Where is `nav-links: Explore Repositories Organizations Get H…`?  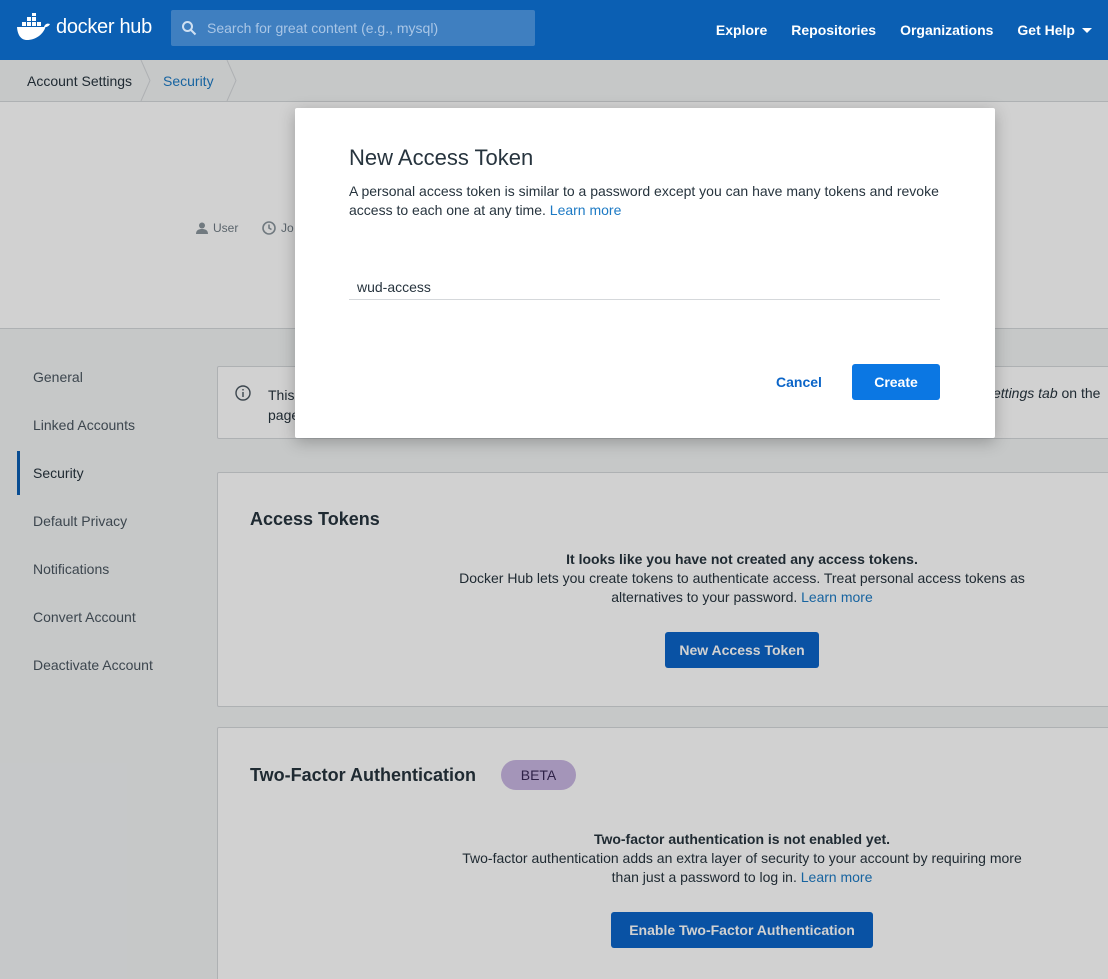 nav-links: Explore Repositories Organizations Get H… is located at coordinates (892, 30).